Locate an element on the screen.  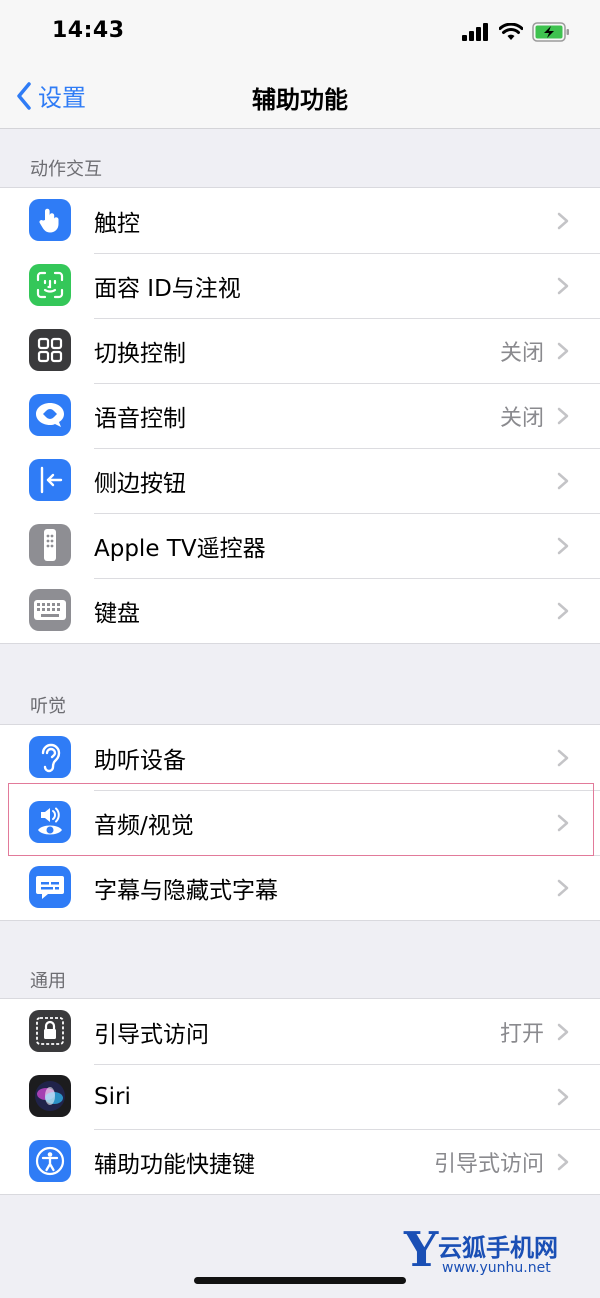
section-header-interaction: 动作交互 is located at coordinates (66, 169).